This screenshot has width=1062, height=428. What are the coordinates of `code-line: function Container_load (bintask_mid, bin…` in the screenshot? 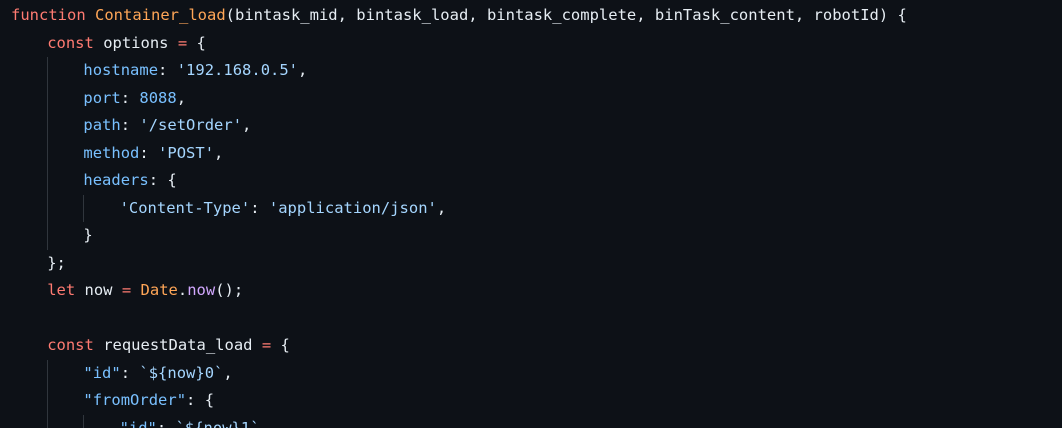 It's located at (459, 16).